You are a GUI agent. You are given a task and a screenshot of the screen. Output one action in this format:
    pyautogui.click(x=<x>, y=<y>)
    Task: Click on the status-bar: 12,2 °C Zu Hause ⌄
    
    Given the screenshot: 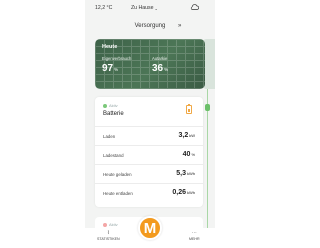 What is the action you would take?
    pyautogui.click(x=150, y=8)
    